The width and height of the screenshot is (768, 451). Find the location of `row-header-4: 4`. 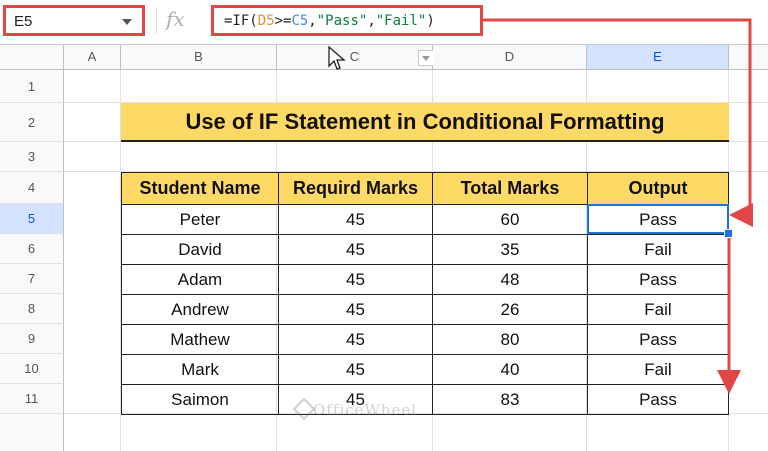

row-header-4: 4 is located at coordinates (32, 188).